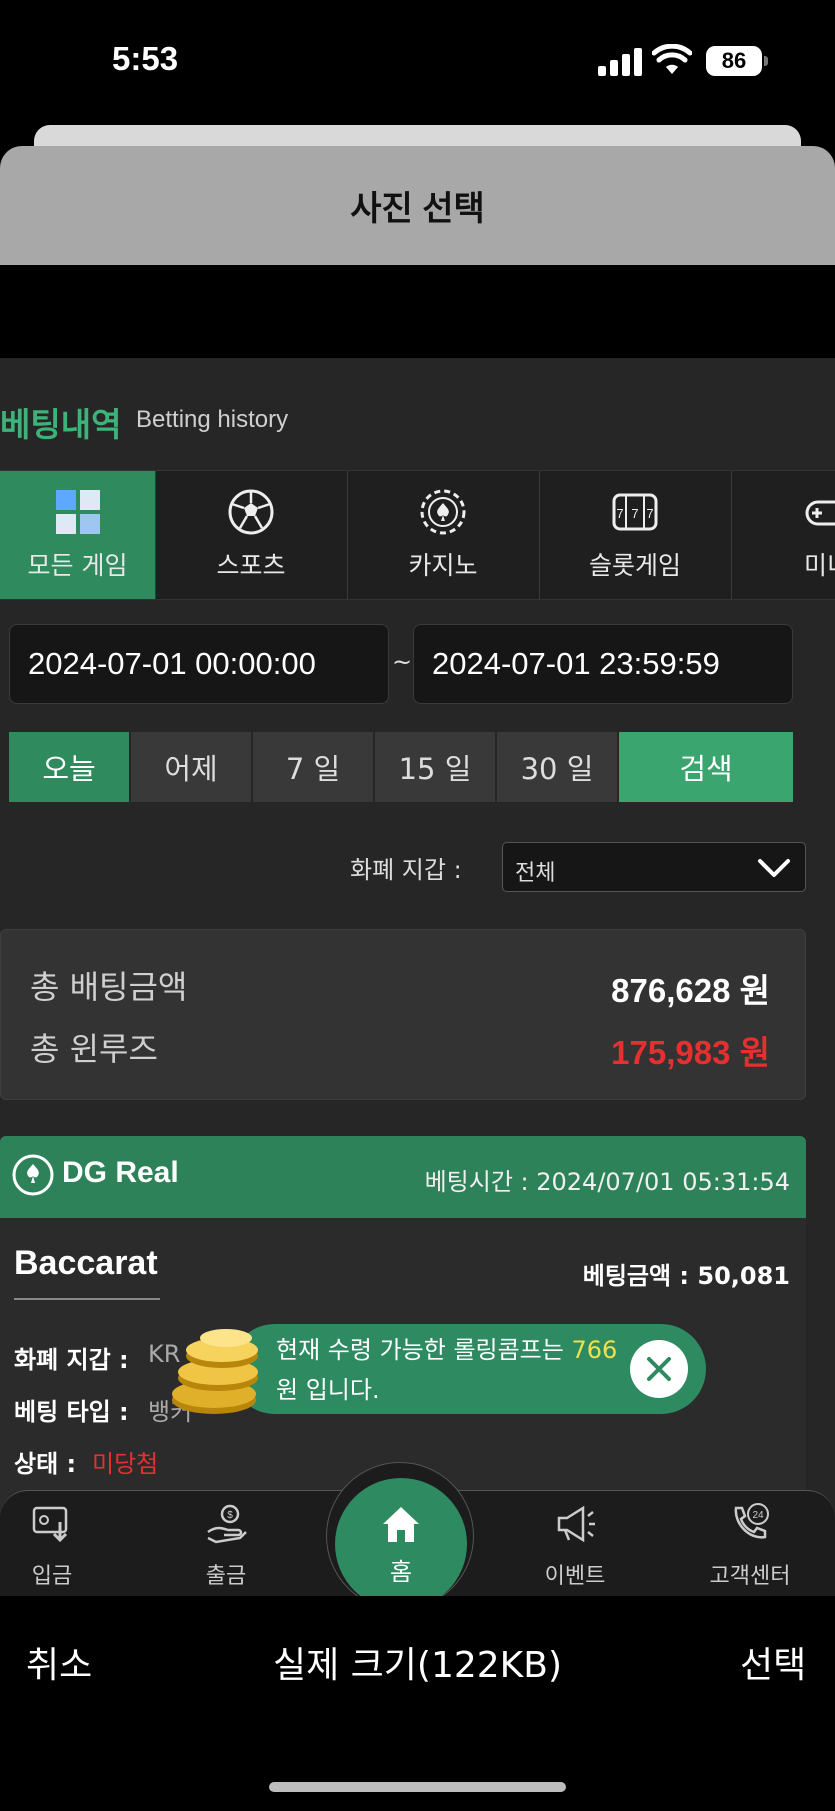 The height and width of the screenshot is (1811, 835). I want to click on slot-777-icon: 7 7 7, so click(635, 512).